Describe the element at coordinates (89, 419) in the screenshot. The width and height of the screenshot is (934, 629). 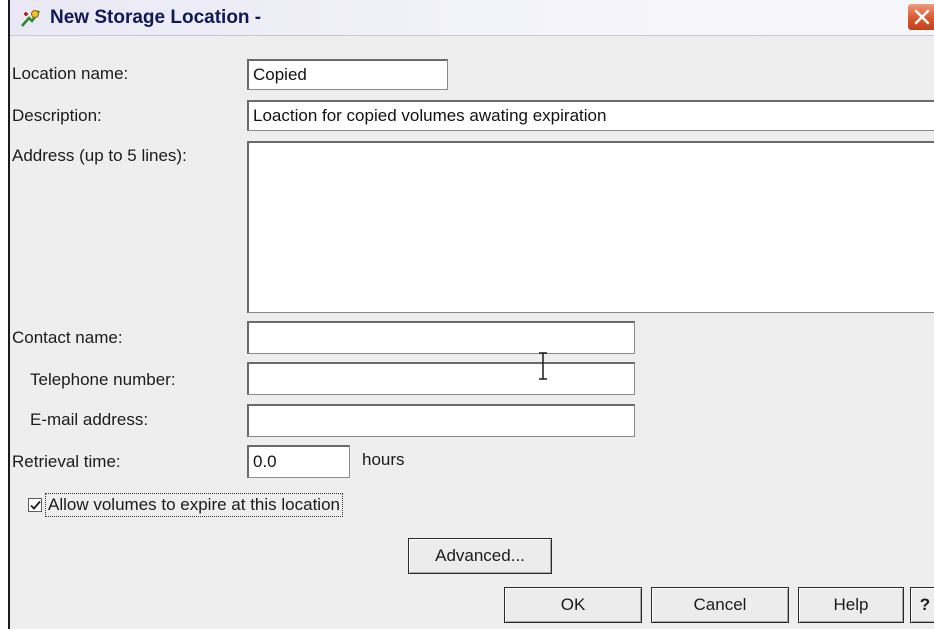
I see `email-address-label: E-mail address:` at that location.